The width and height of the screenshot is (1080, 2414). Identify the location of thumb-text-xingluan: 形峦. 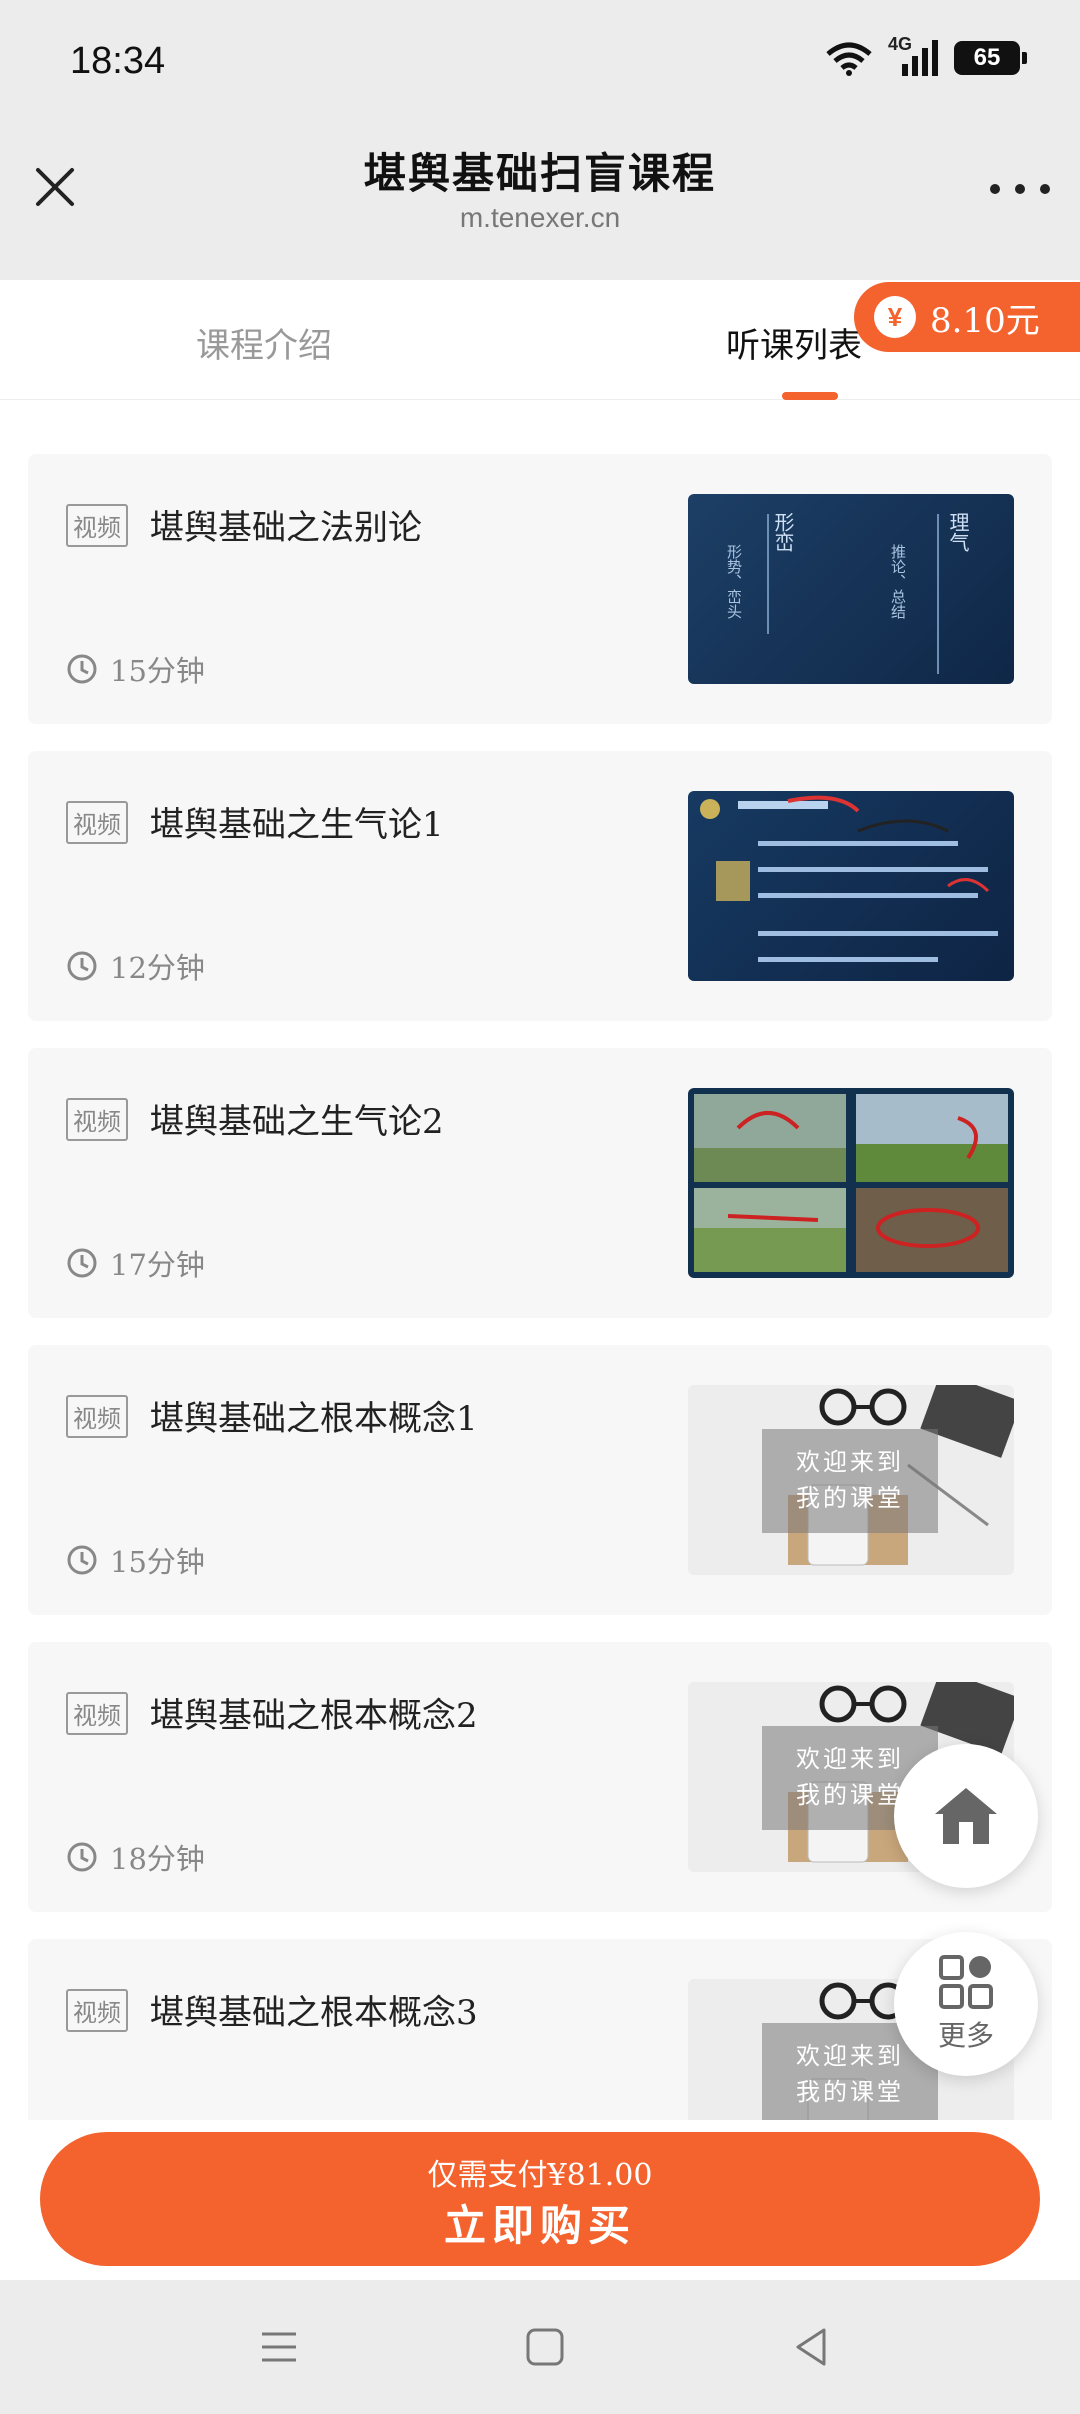
(782, 532).